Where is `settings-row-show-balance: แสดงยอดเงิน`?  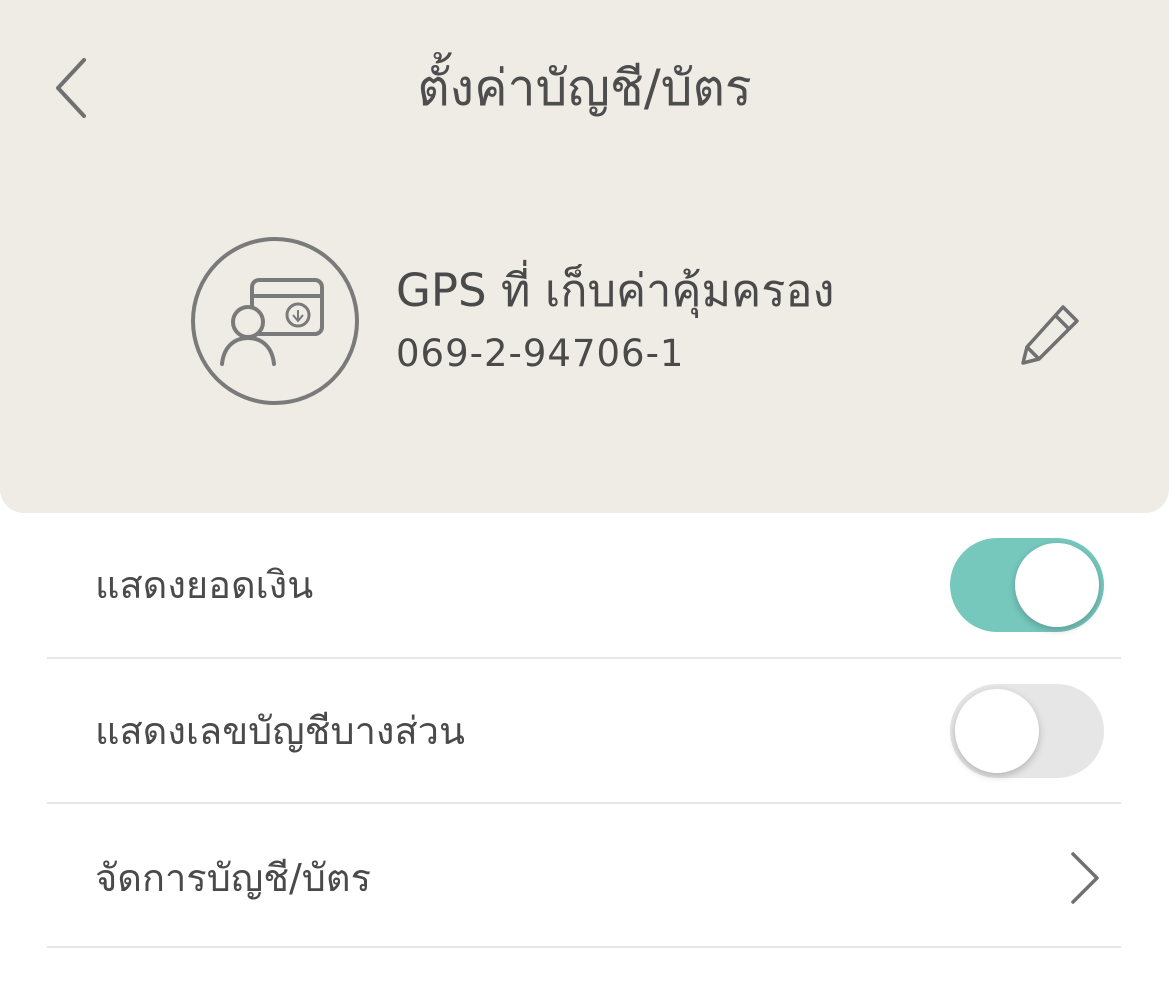
settings-row-show-balance: แสดงยอดเงิน is located at coordinates (584, 586).